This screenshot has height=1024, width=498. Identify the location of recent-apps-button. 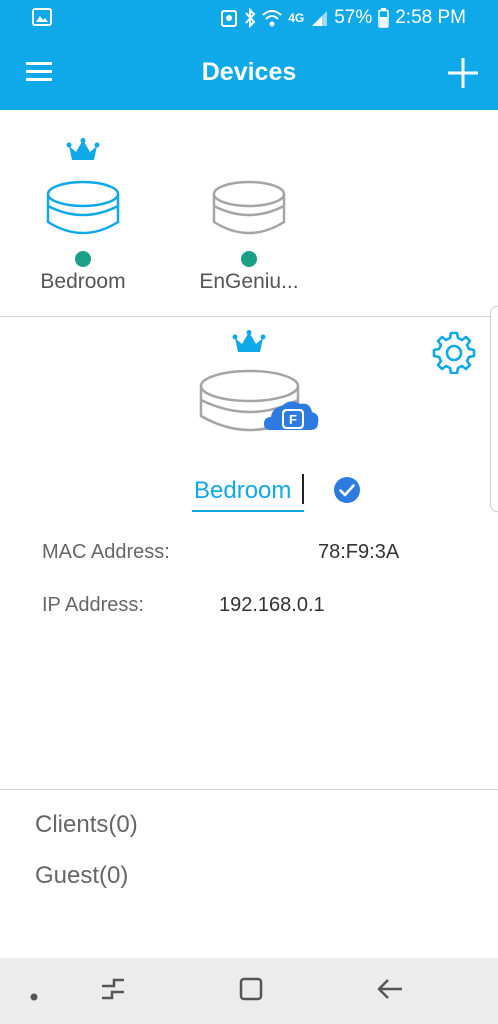
(113, 991).